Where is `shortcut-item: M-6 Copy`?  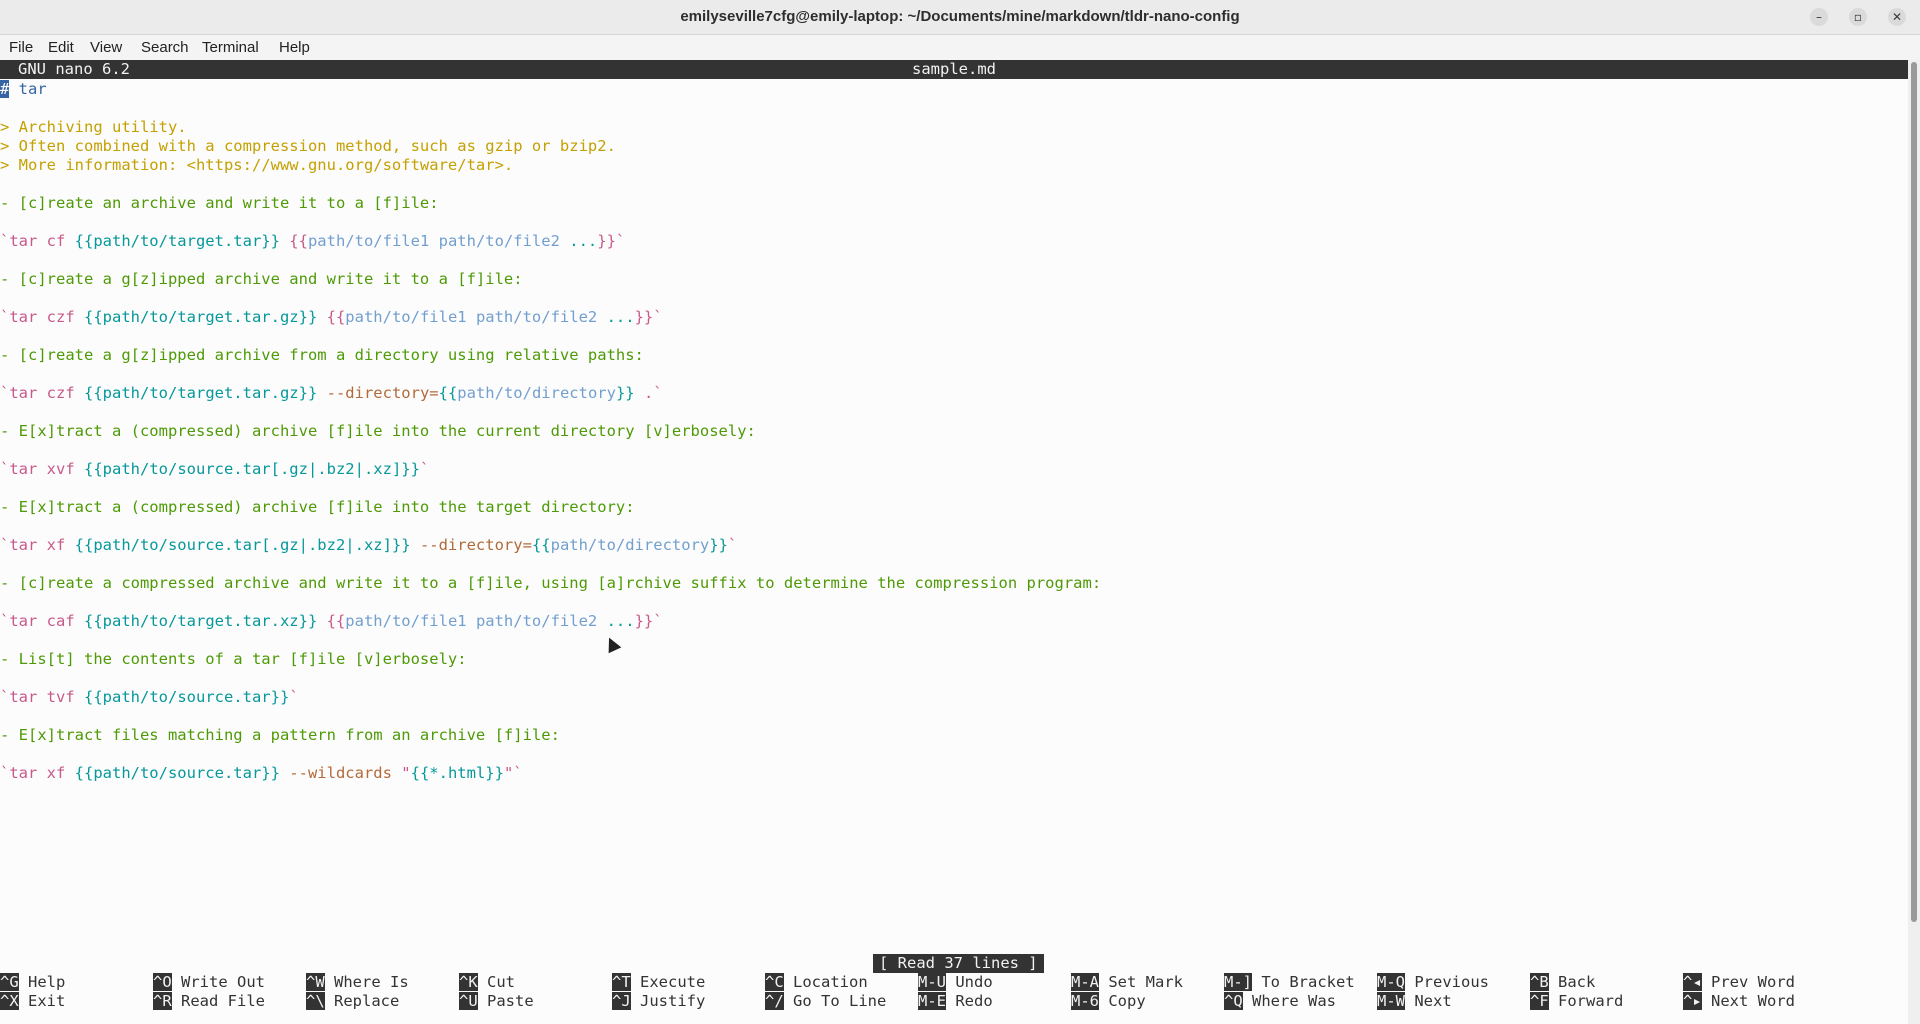
shortcut-item: M-6 Copy is located at coordinates (1108, 1001).